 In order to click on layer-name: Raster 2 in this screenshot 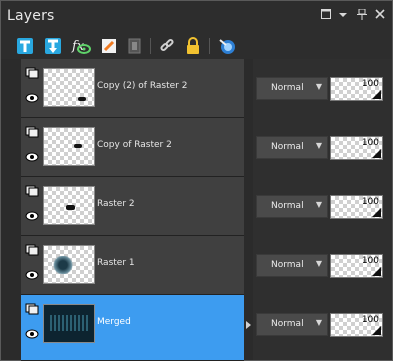, I will do `click(116, 204)`.